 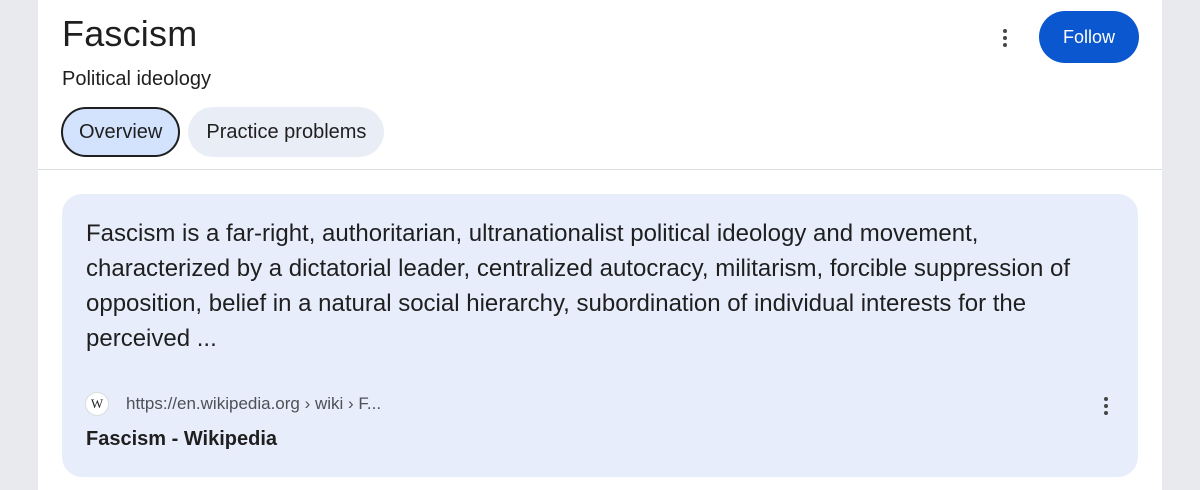 I want to click on tab-bar: Overview Practice problems, so click(x=223, y=132).